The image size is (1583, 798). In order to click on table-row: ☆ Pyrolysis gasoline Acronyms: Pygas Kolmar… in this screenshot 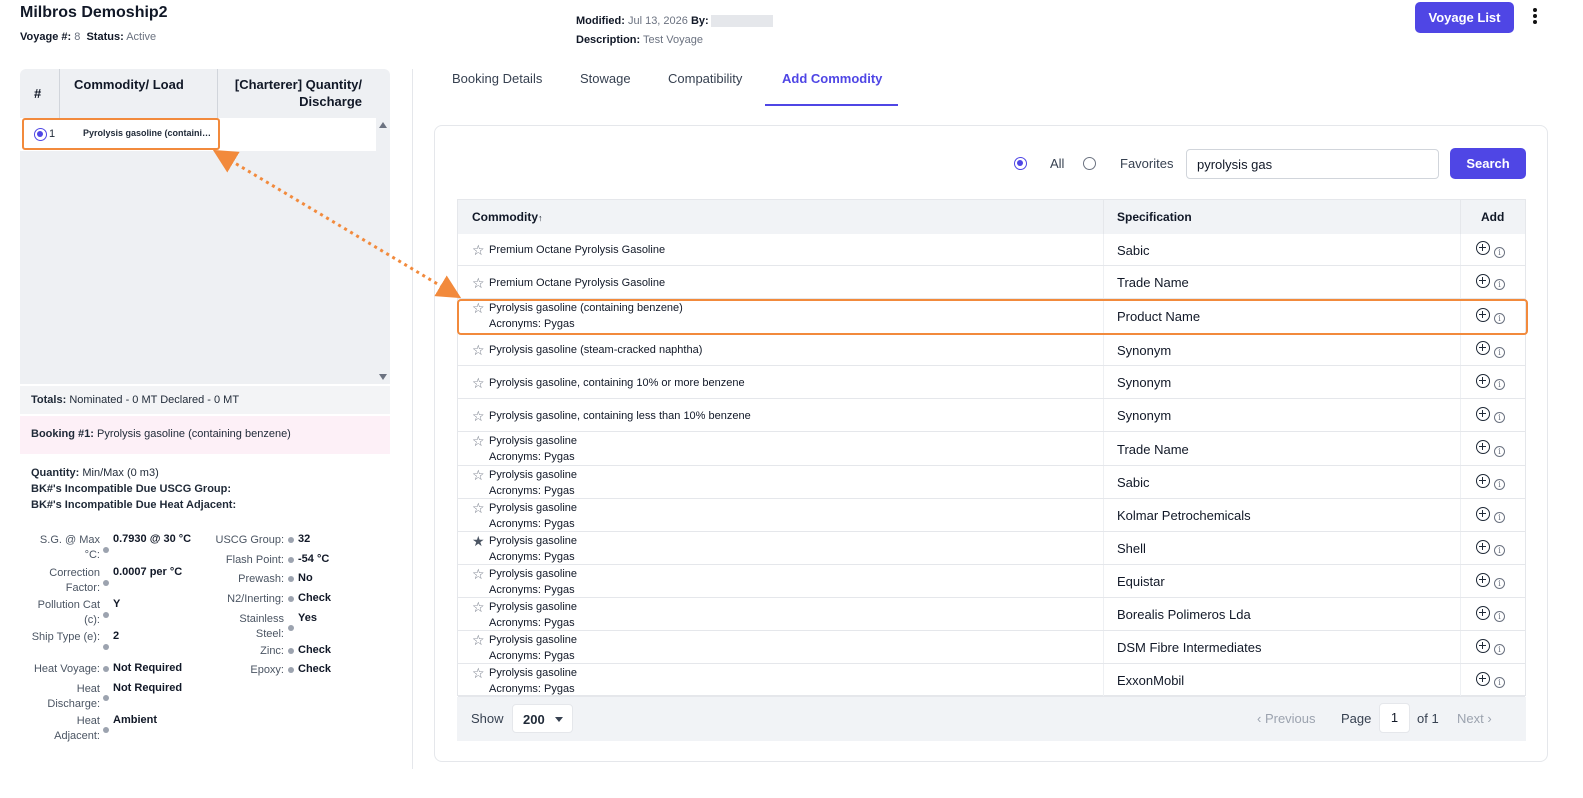, I will do `click(991, 515)`.